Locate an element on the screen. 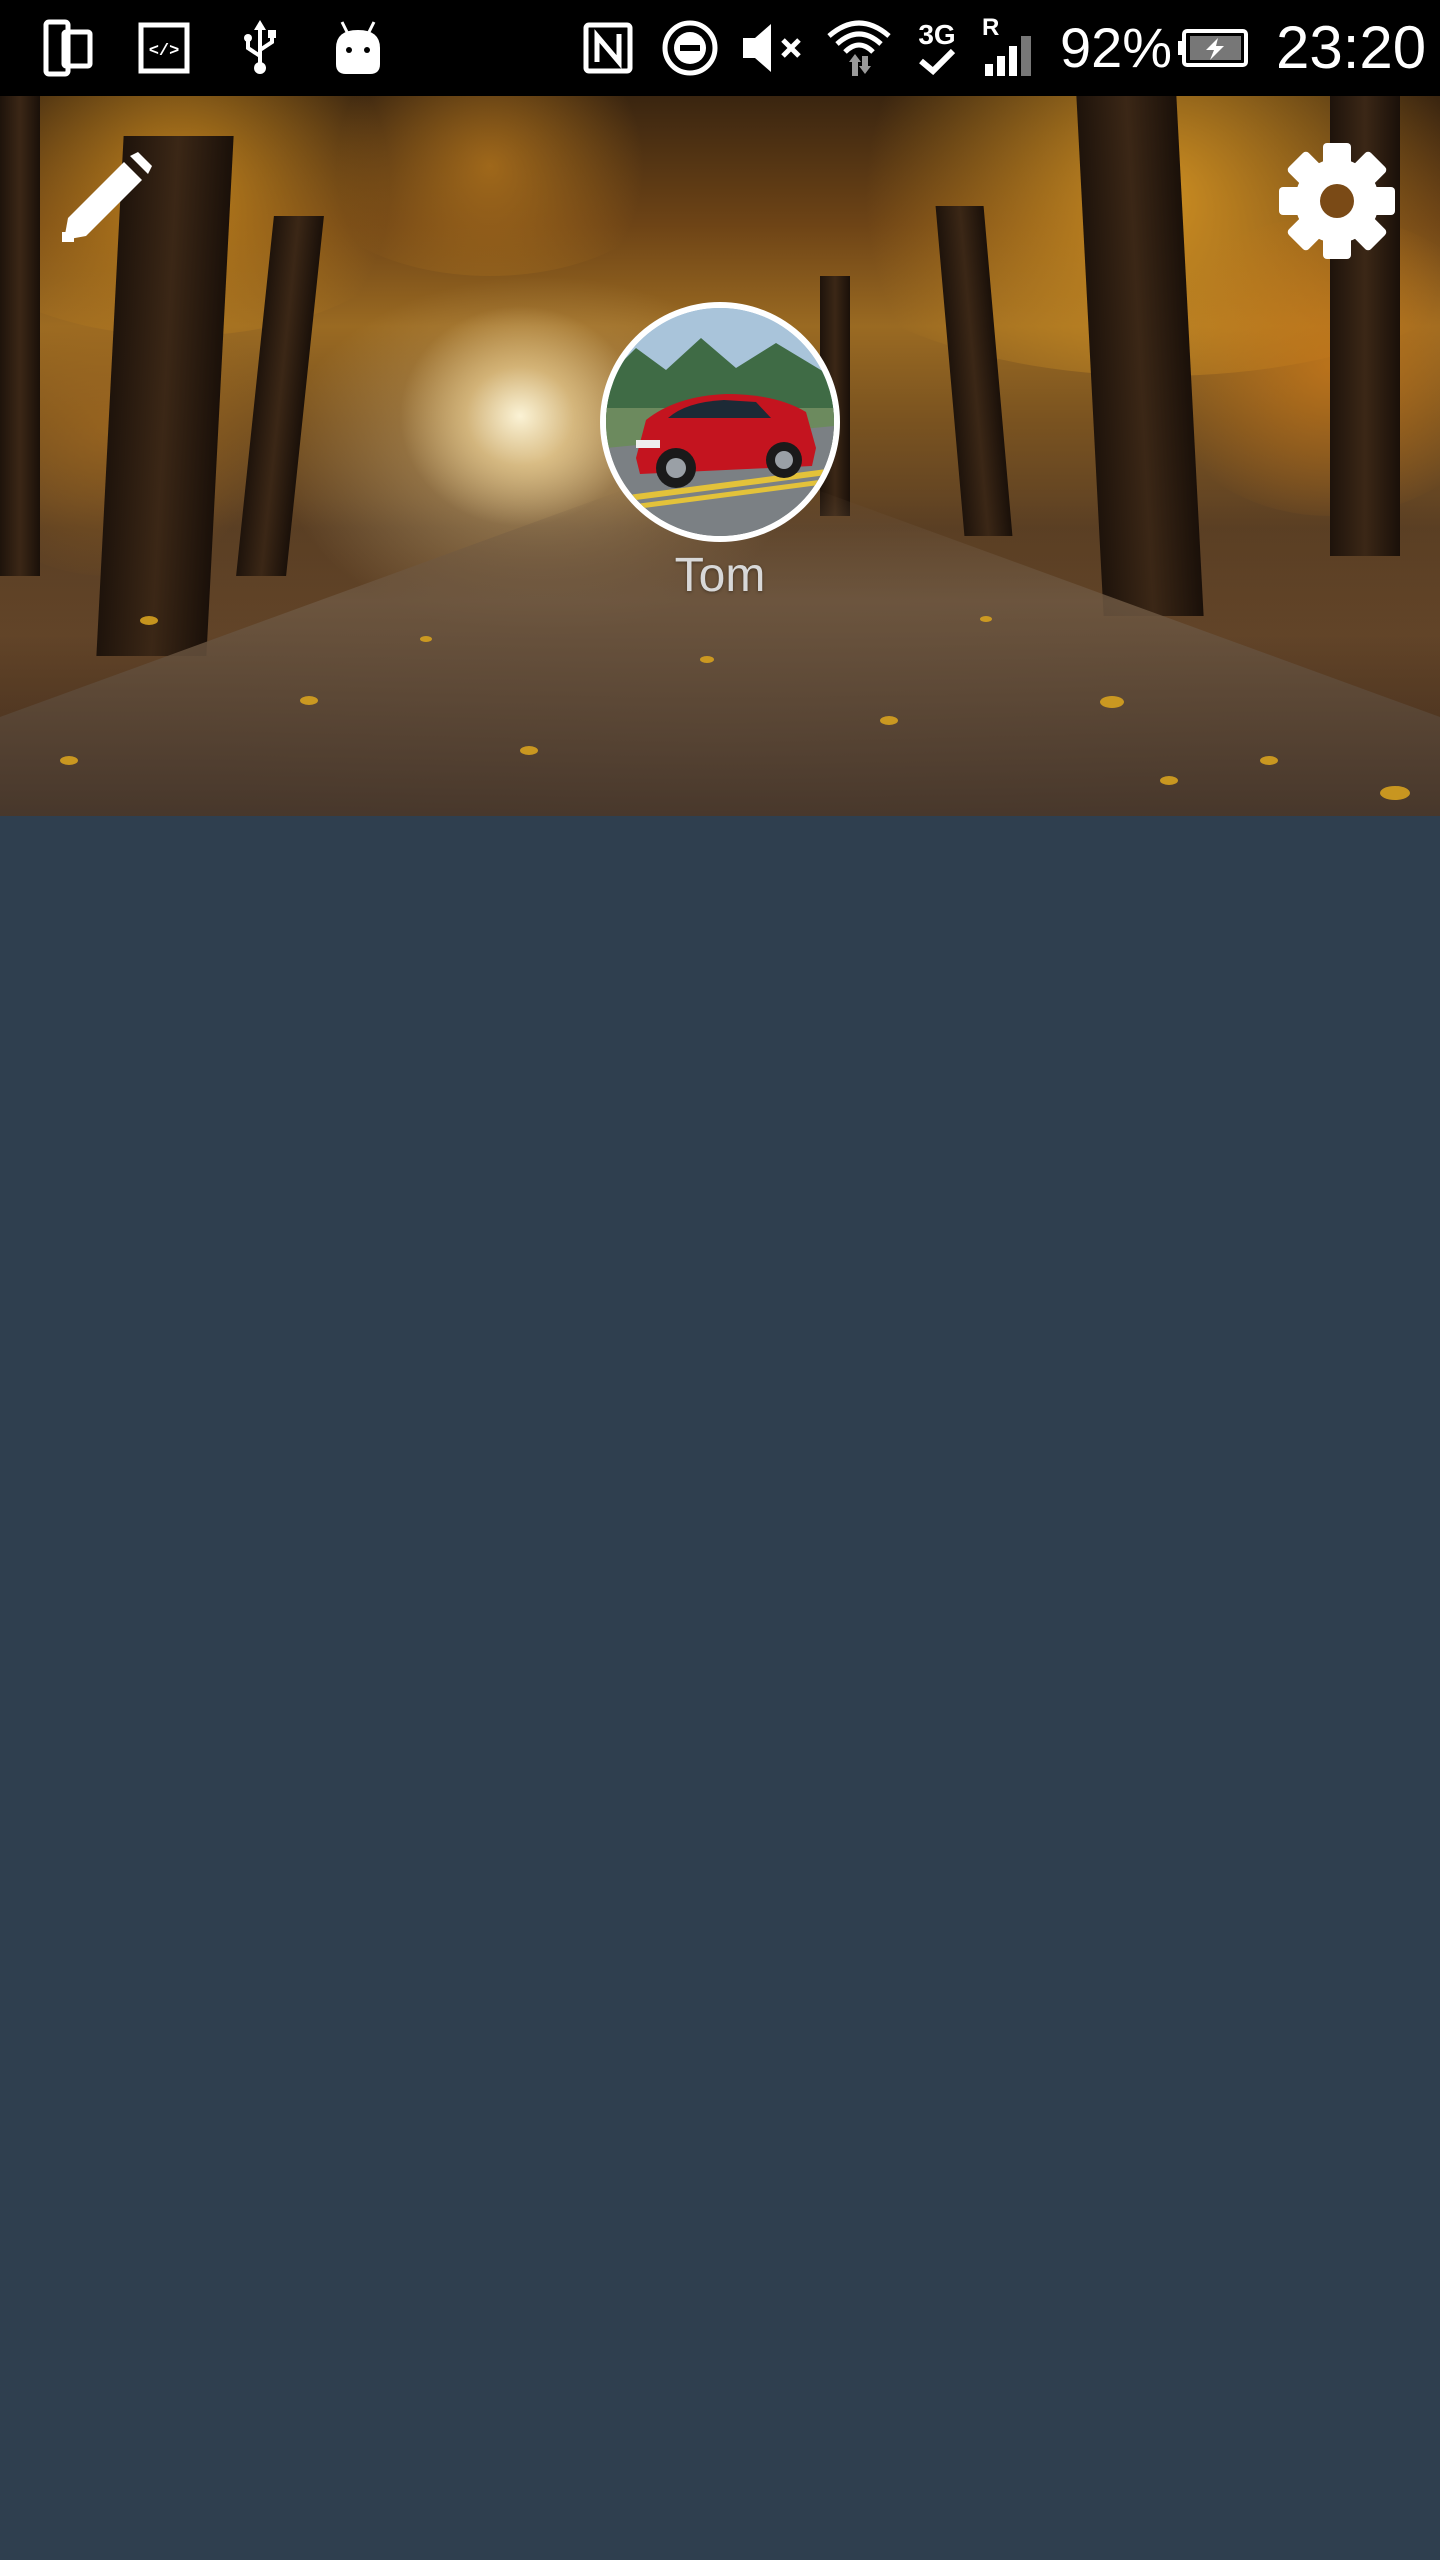 The height and width of the screenshot is (2560, 1440). gear-icon is located at coordinates (1337, 201).